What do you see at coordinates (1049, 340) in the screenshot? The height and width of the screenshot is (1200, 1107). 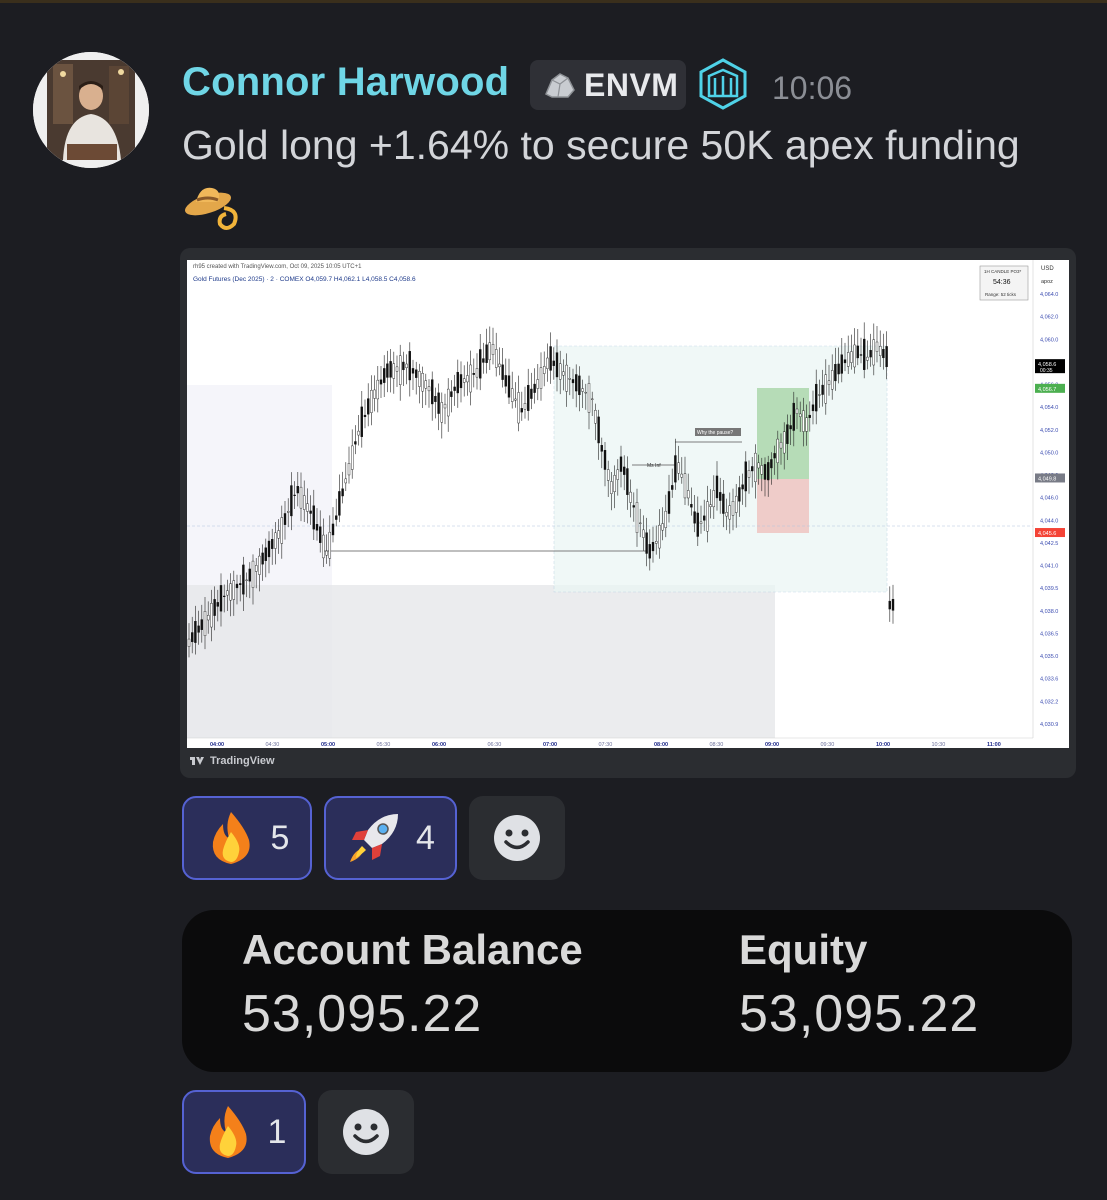 I see `price-tick: 4,060.0` at bounding box center [1049, 340].